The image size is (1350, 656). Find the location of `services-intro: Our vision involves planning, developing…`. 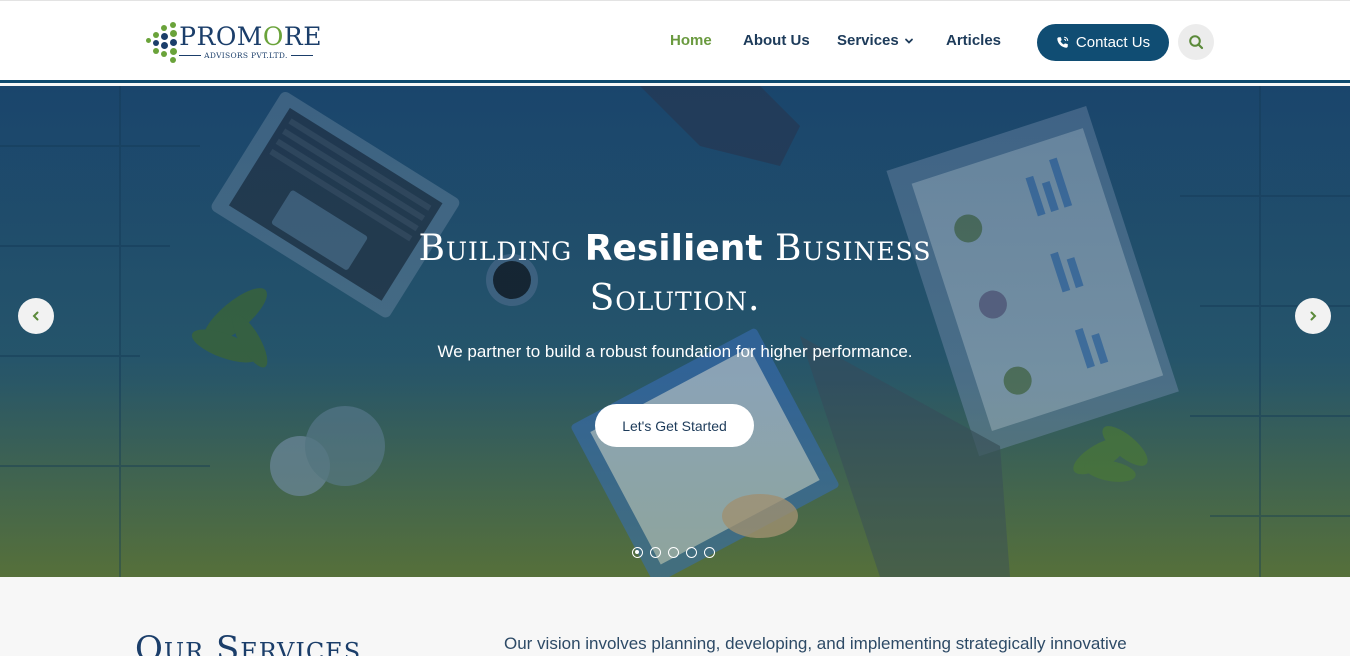

services-intro: Our vision involves planning, developing… is located at coordinates (815, 643).